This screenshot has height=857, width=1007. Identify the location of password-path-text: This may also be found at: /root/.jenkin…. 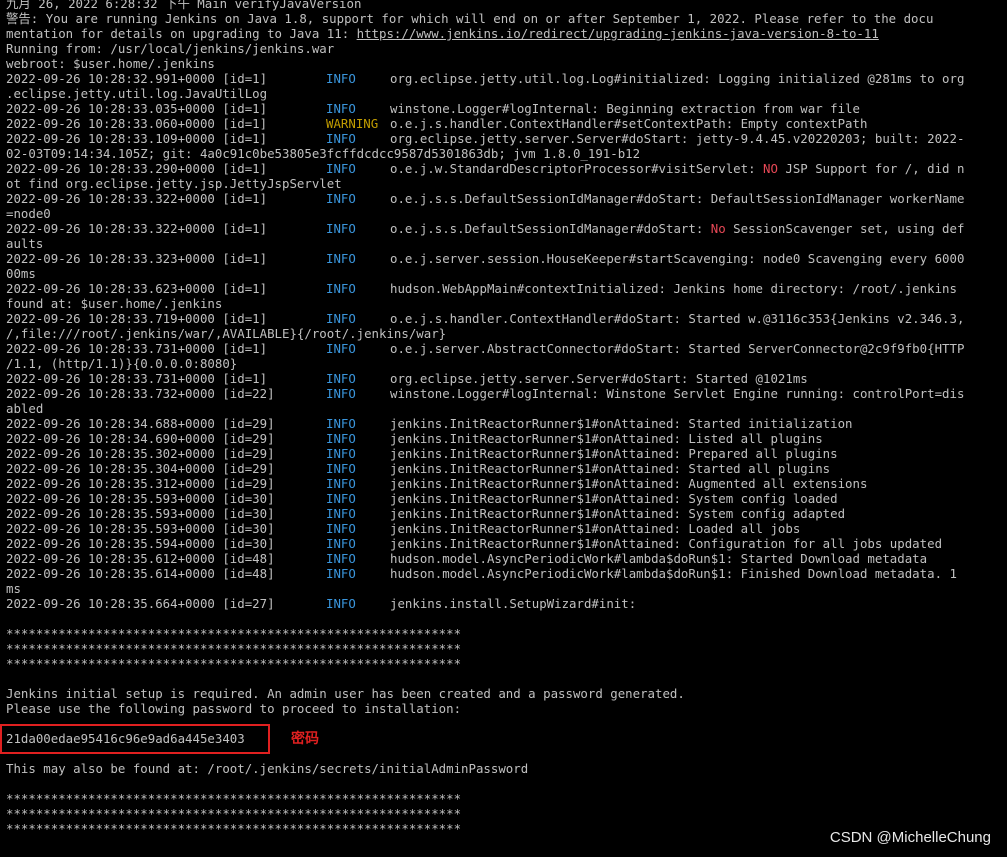
(267, 768).